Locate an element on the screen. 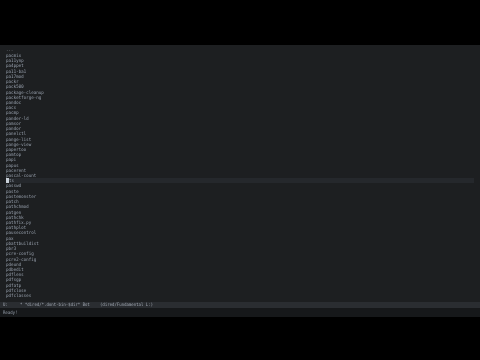 The image size is (480, 360). echo-message: Ready! is located at coordinates (10, 312).